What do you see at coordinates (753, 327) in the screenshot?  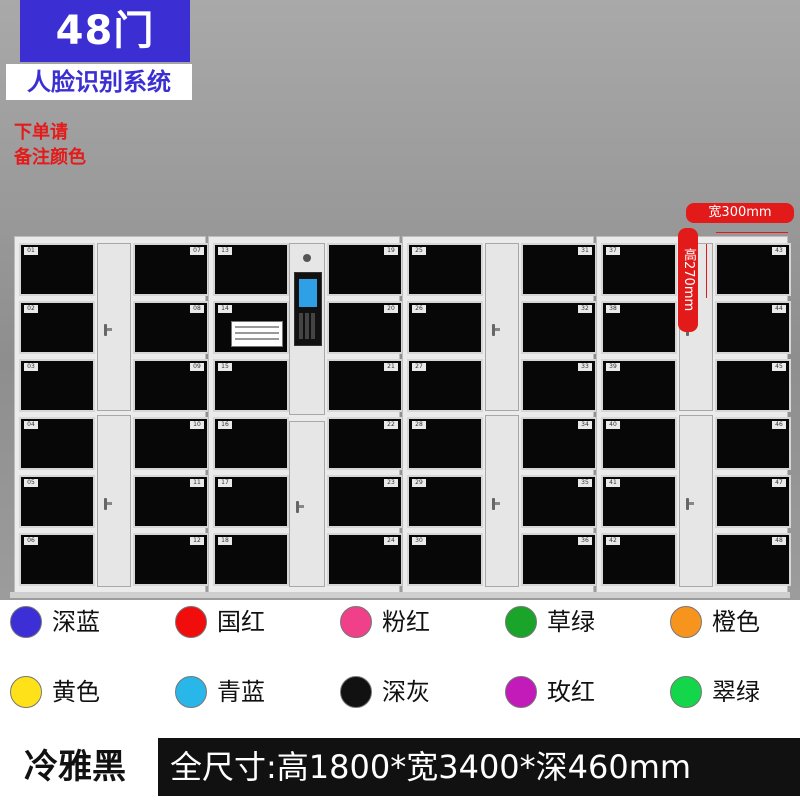 I see `locker-door: 44` at bounding box center [753, 327].